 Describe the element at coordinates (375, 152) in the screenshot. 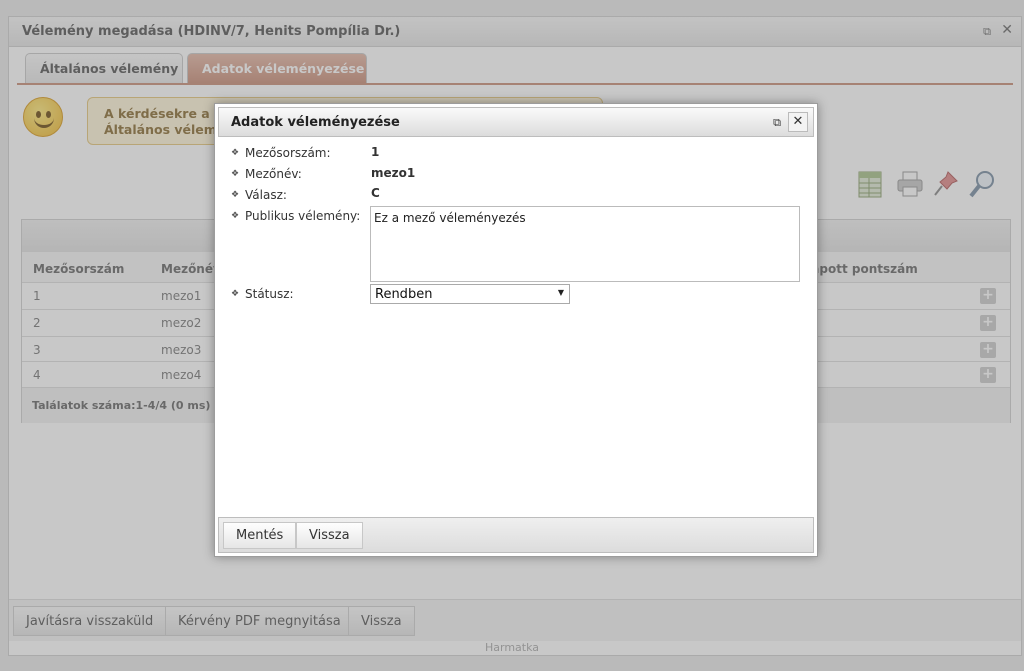

I see `field-value: 1` at that location.